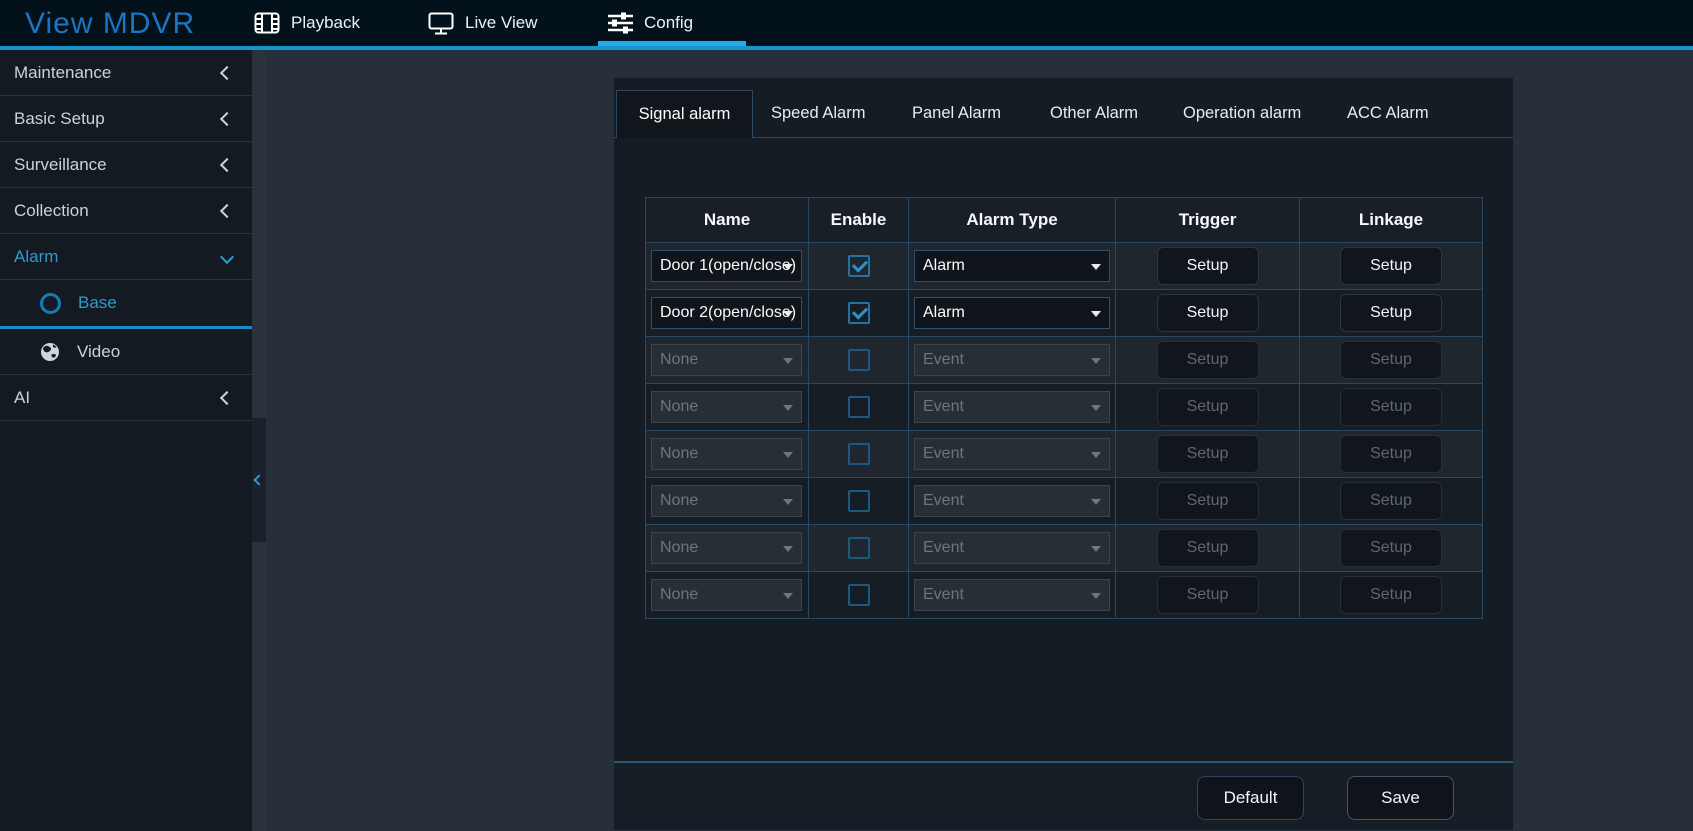 Image resolution: width=1693 pixels, height=831 pixels. I want to click on col-header-enable: Enable, so click(858, 220).